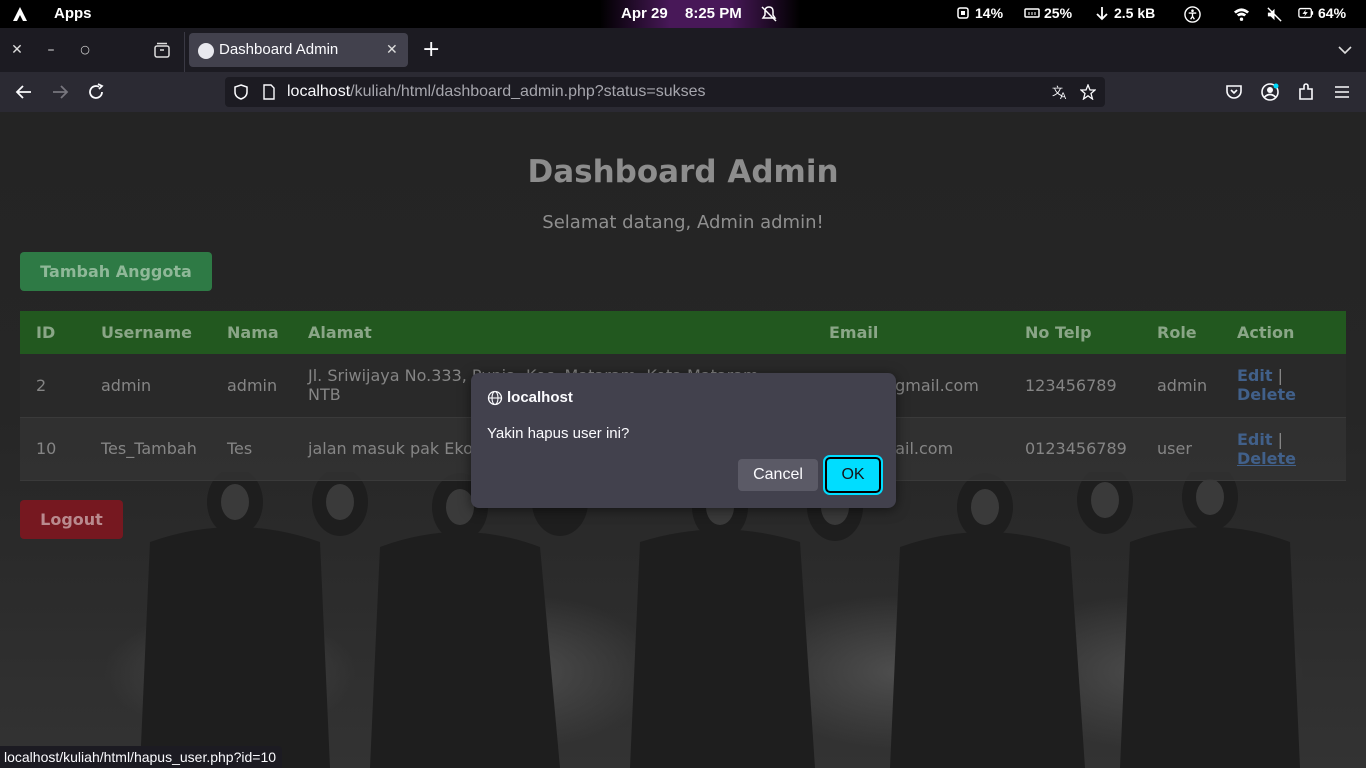 The image size is (1366, 768). I want to click on time-label: 8:25 PM, so click(713, 13).